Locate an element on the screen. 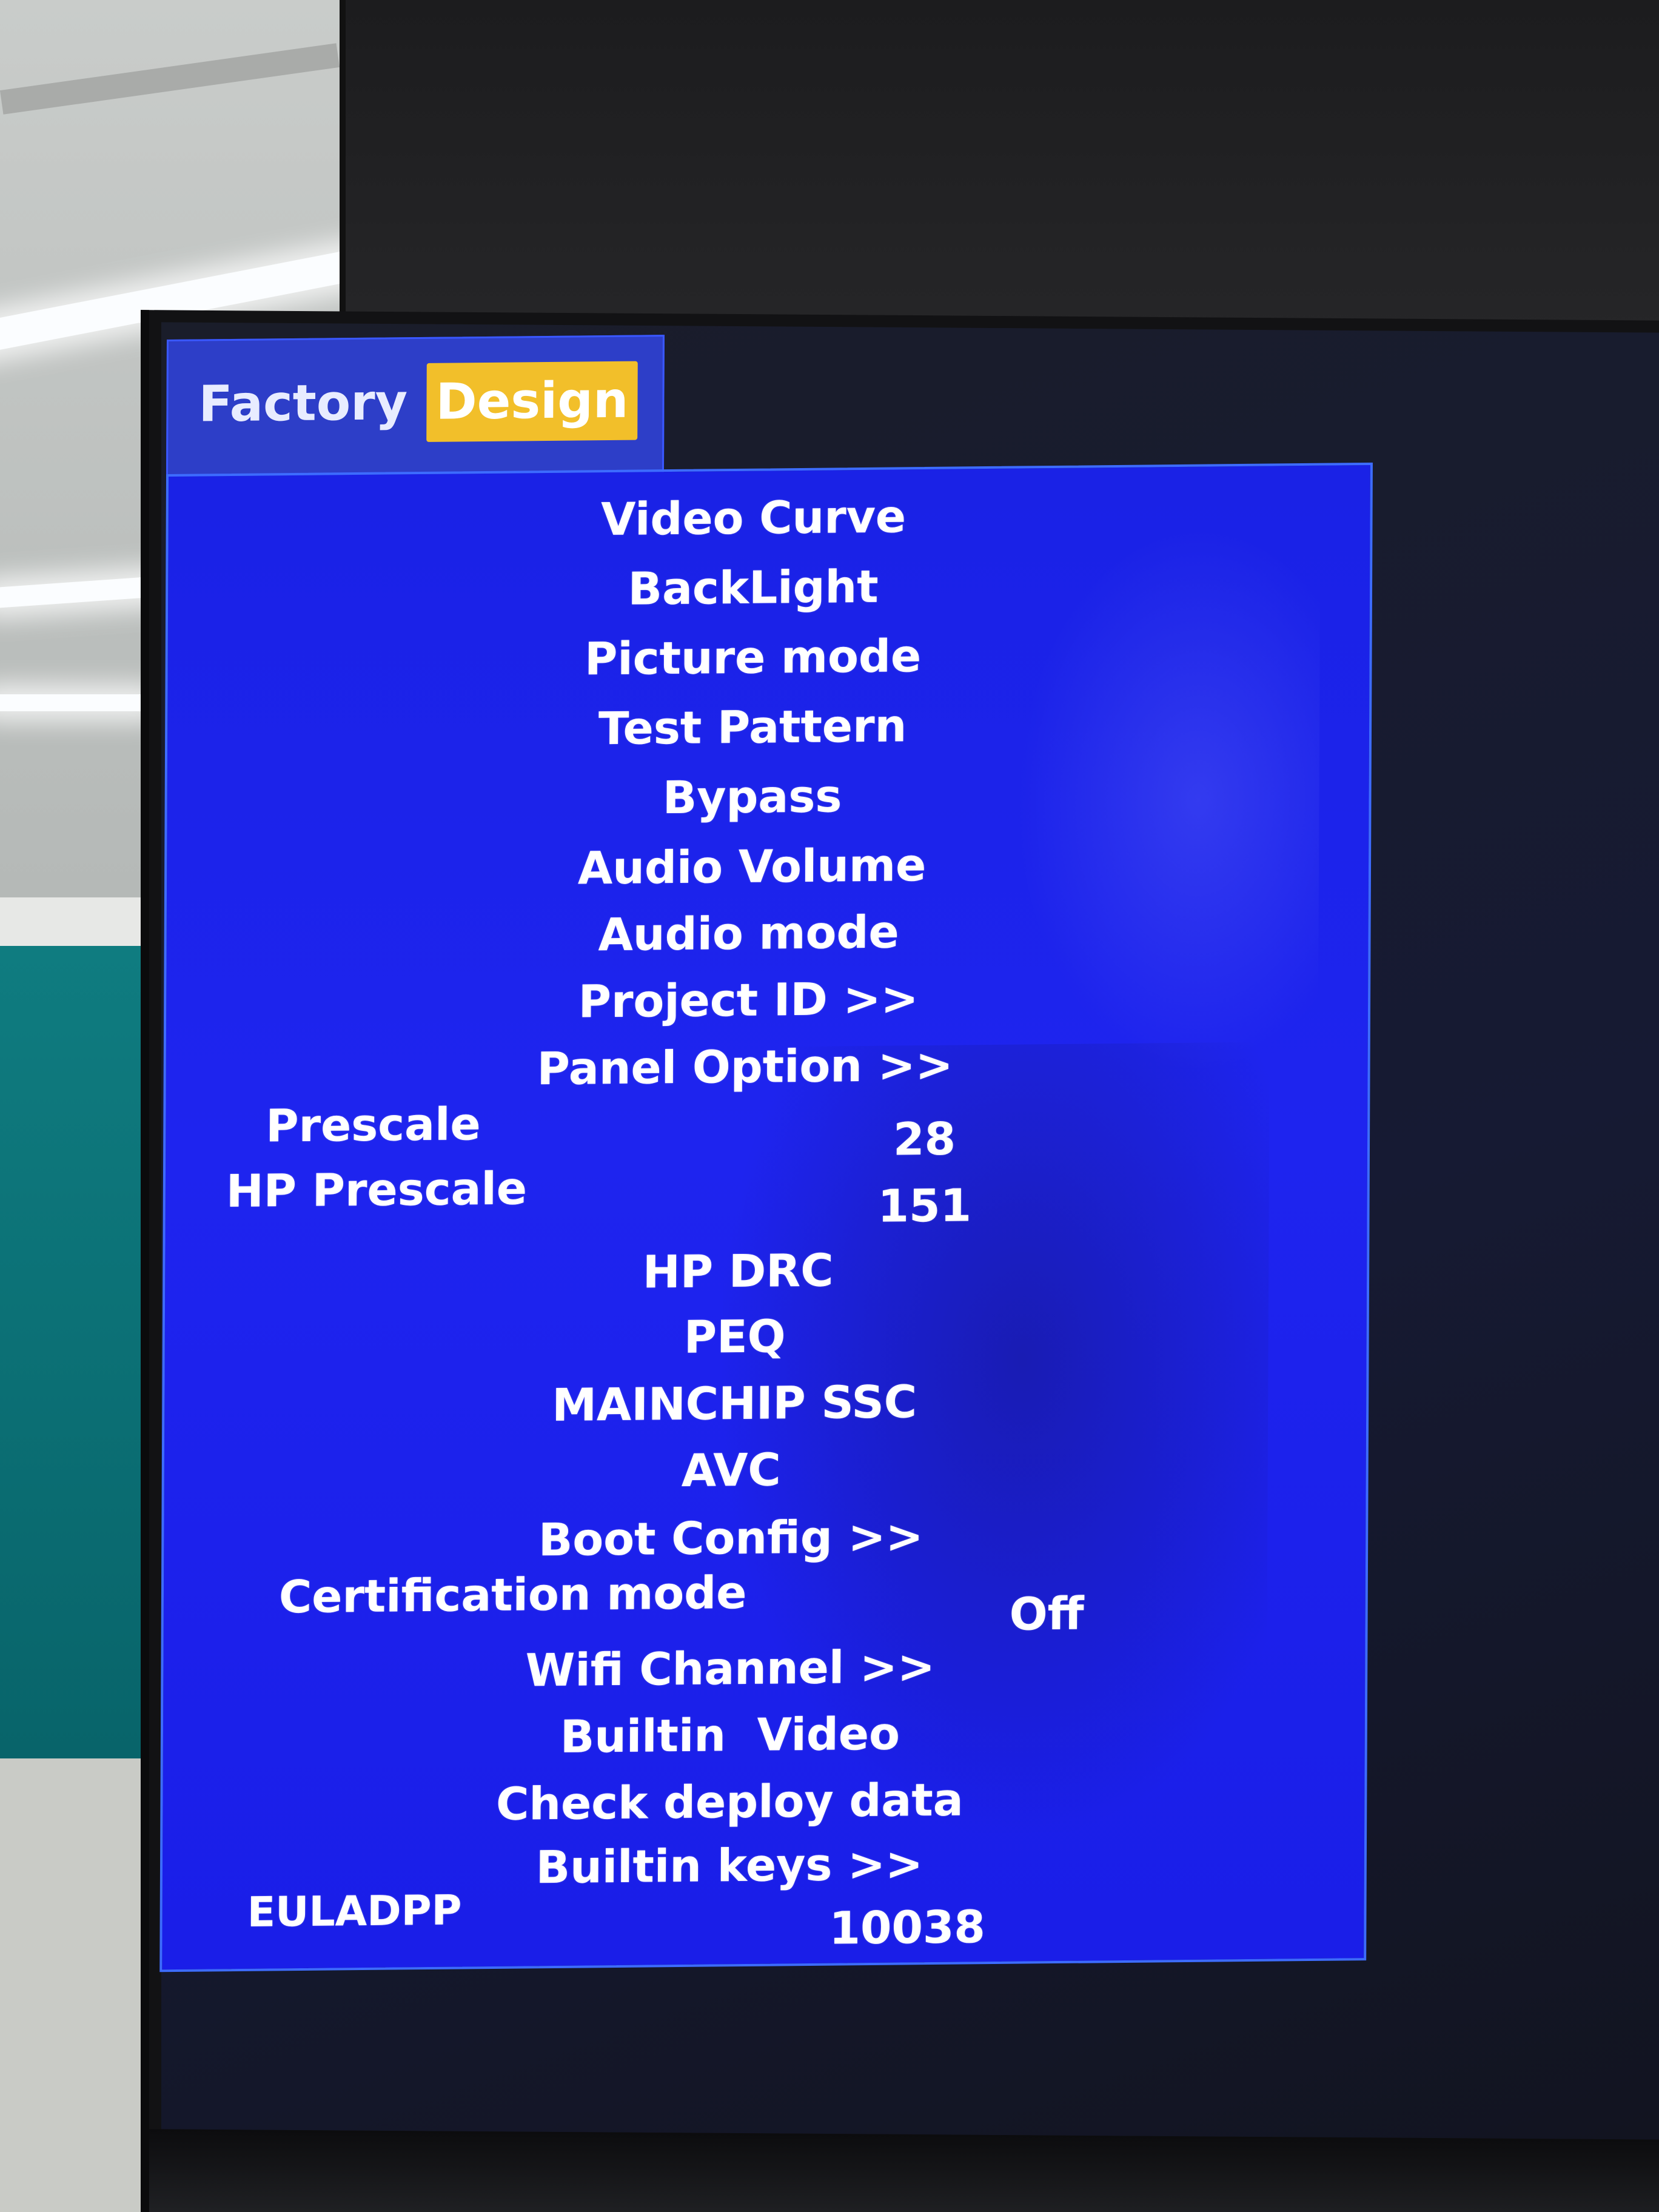  office-partition is located at coordinates (76, 1352).